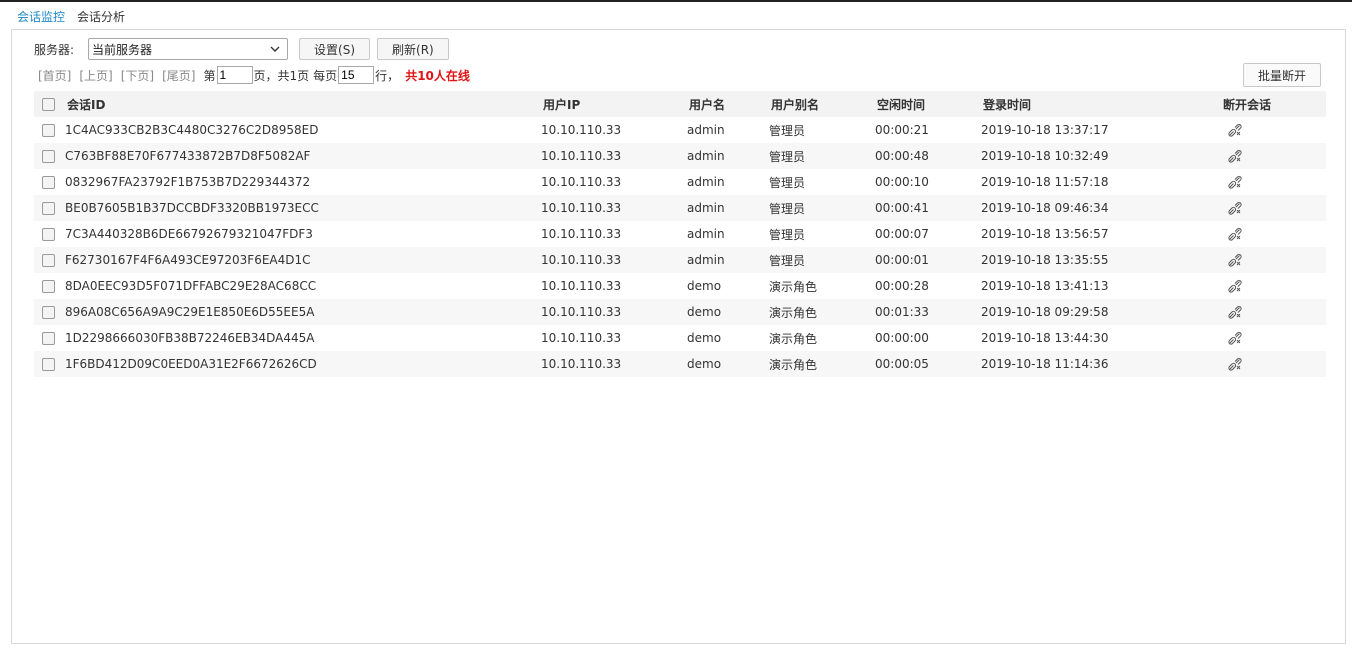  I want to click on cell-login-time: 2019-10-18 13:37:17, so click(1045, 130).